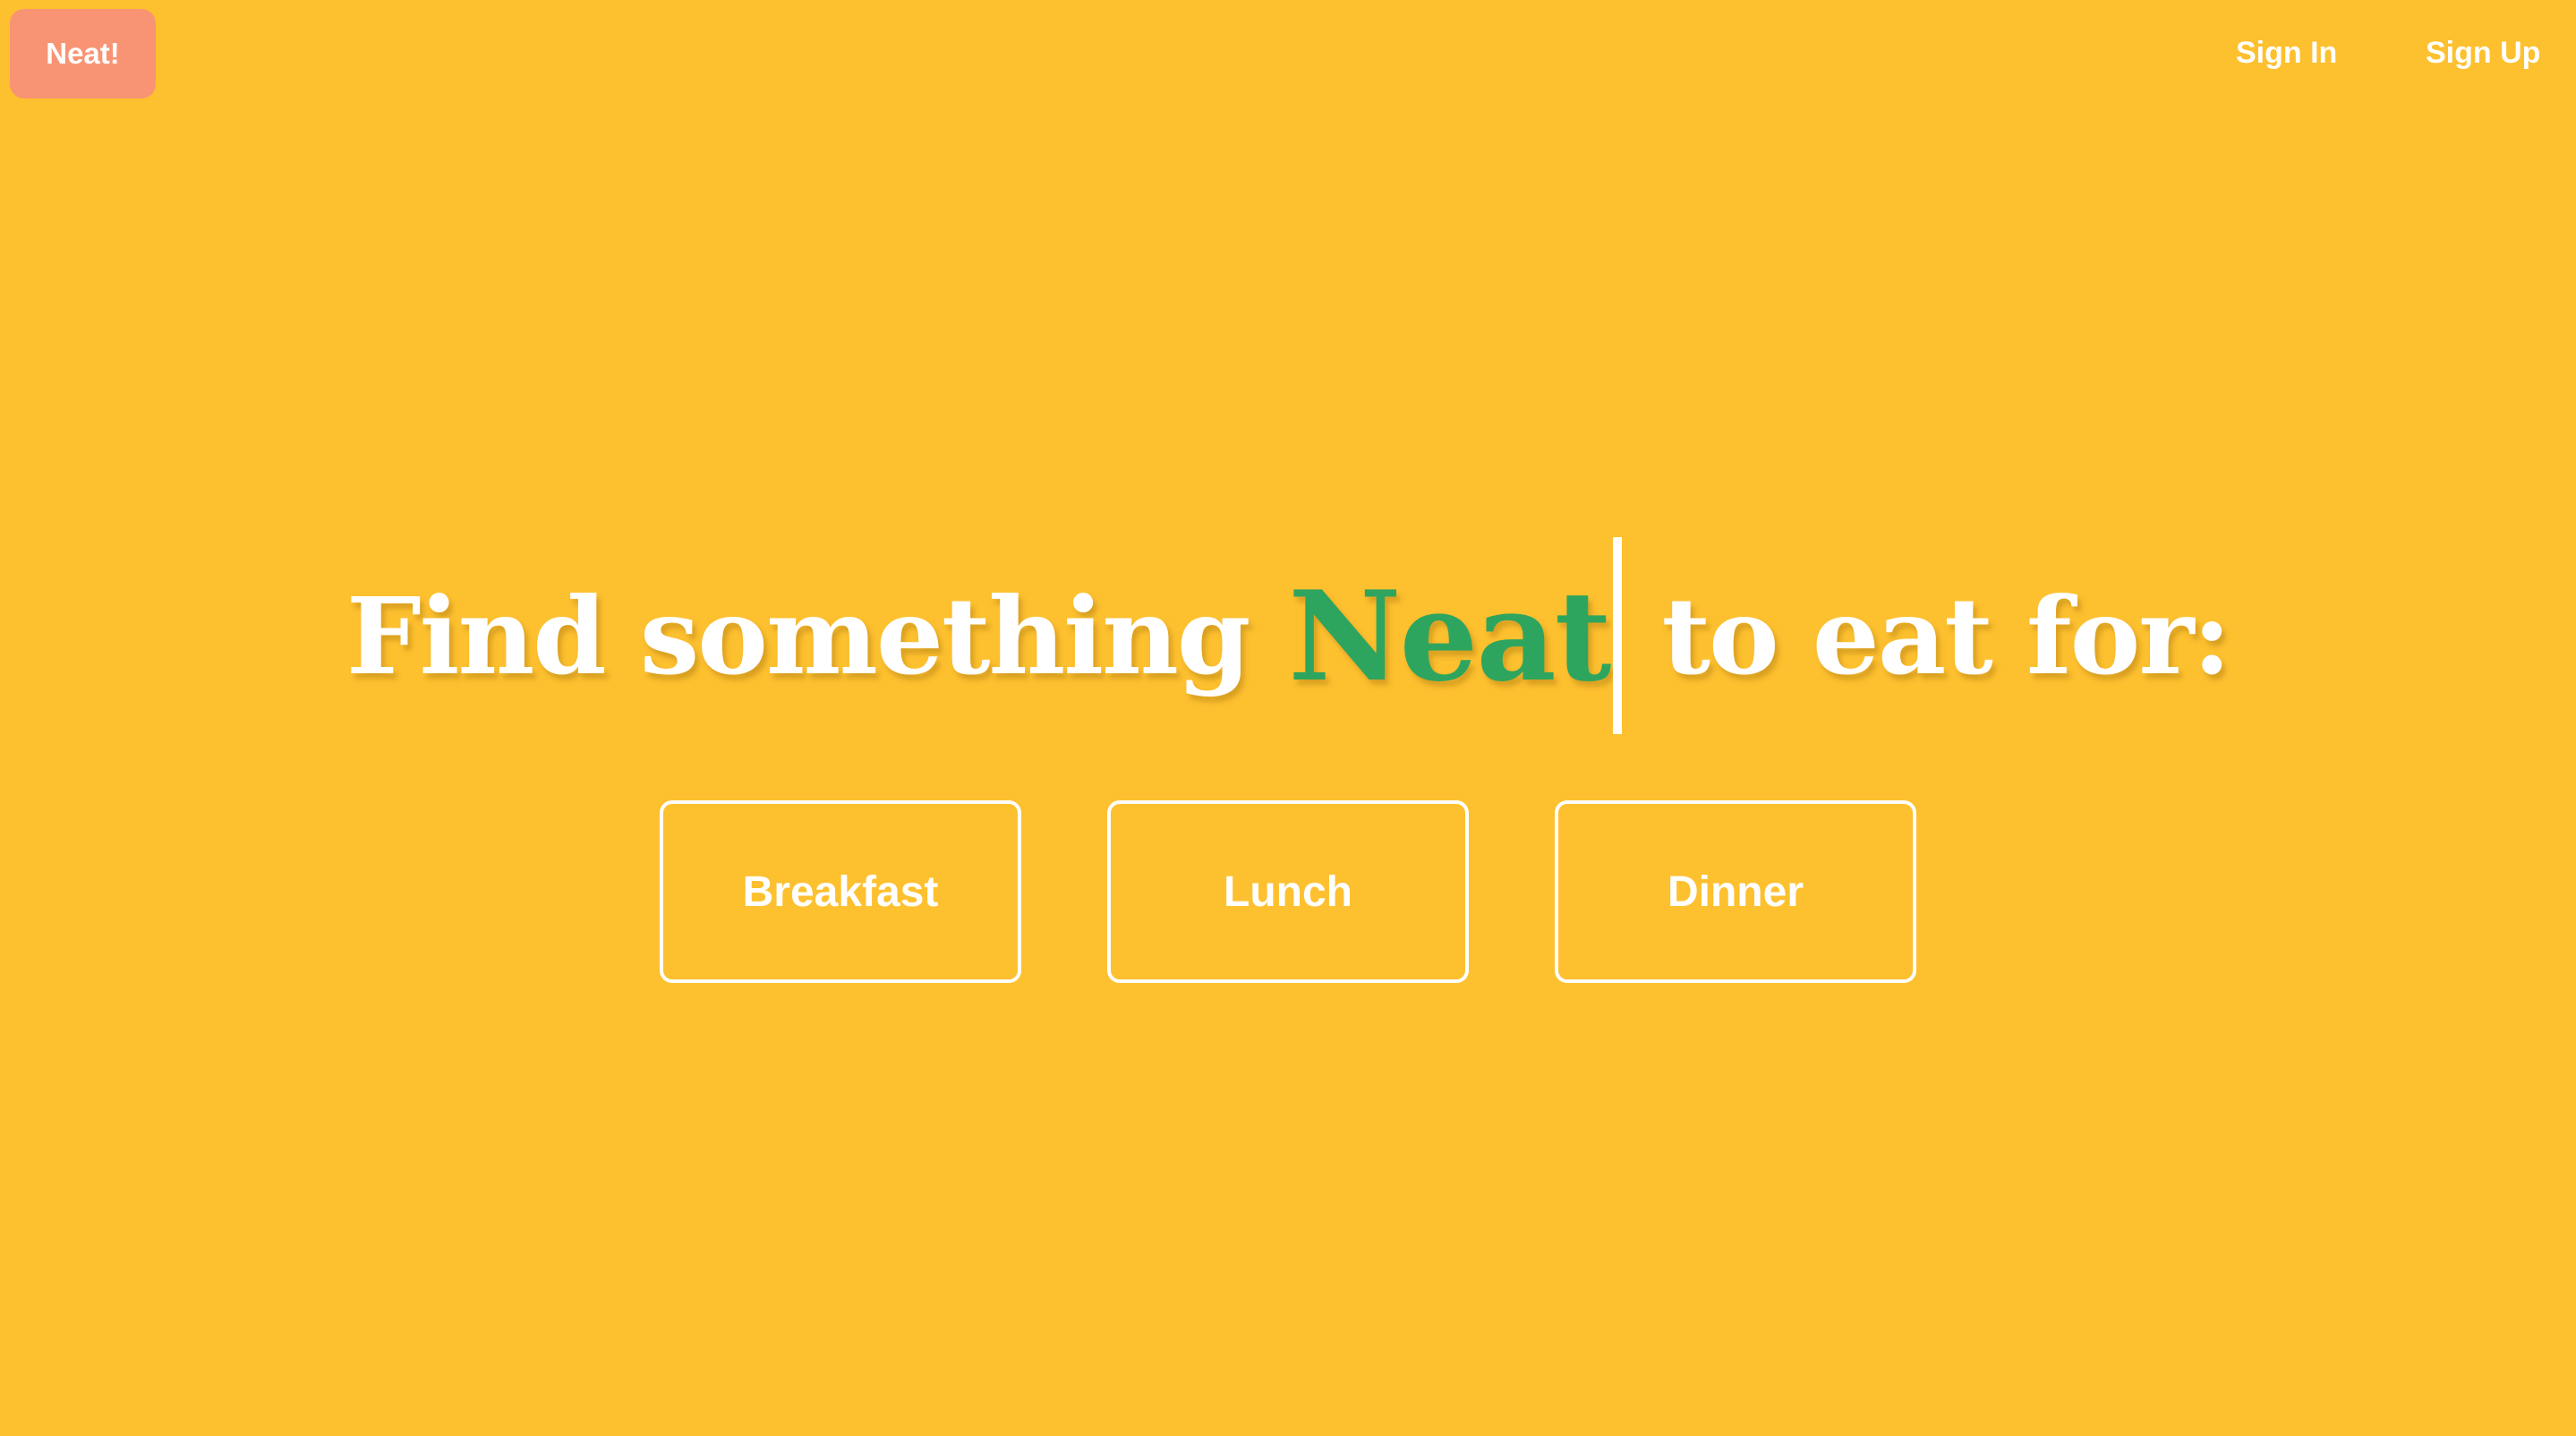 The image size is (2576, 1436). What do you see at coordinates (1946, 635) in the screenshot?
I see `headline-suffix: to eat for:` at bounding box center [1946, 635].